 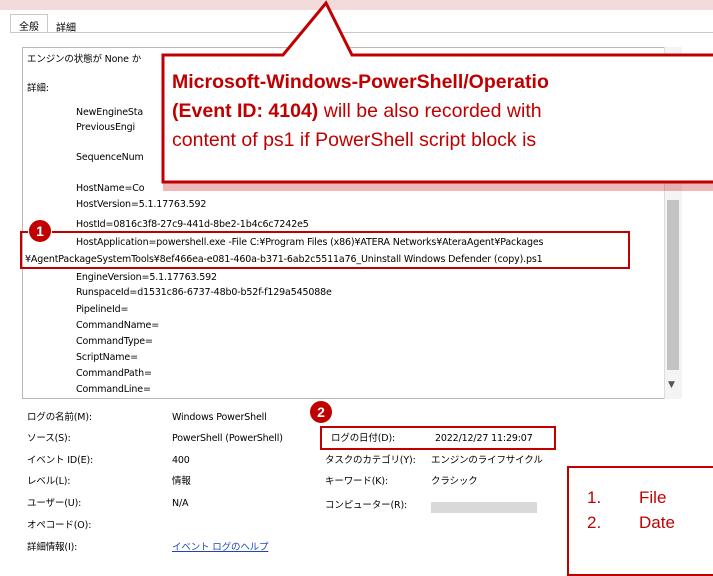 I want to click on tab-general: 全般, so click(x=29, y=23).